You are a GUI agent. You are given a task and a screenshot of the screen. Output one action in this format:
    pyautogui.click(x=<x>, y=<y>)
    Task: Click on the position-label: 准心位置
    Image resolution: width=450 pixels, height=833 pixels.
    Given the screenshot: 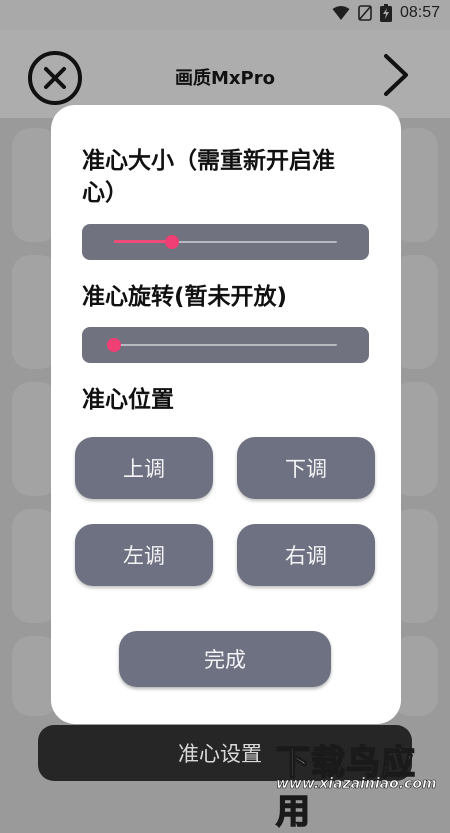 What is the action you would take?
    pyautogui.click(x=128, y=400)
    